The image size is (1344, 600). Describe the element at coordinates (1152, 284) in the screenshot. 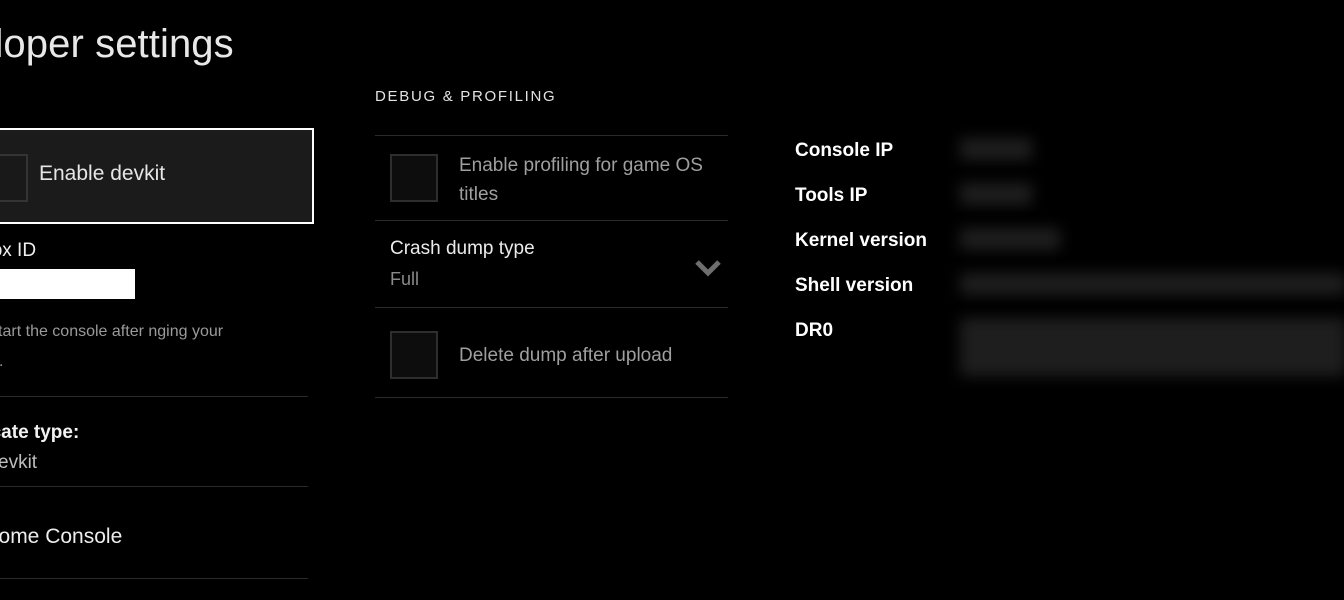

I see `info-value-shell-version` at that location.